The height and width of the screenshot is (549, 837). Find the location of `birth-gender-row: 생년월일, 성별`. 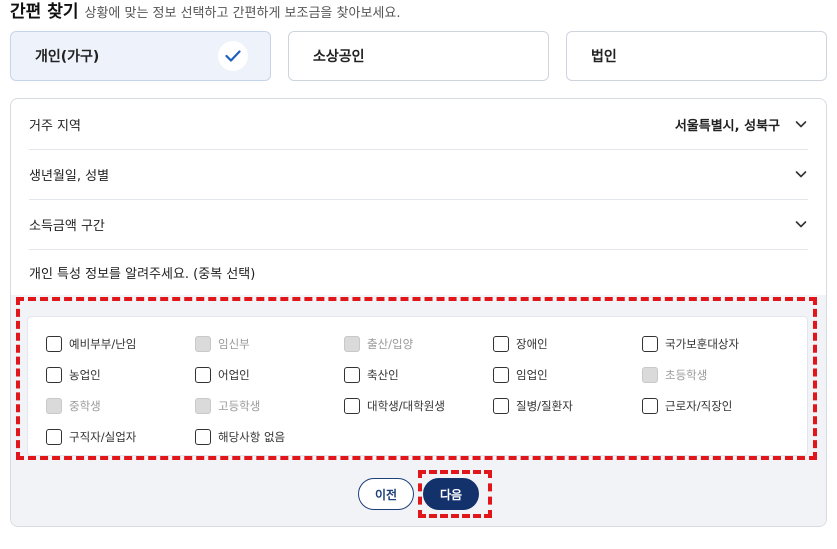

birth-gender-row: 생년월일, 성별 is located at coordinates (418, 174).